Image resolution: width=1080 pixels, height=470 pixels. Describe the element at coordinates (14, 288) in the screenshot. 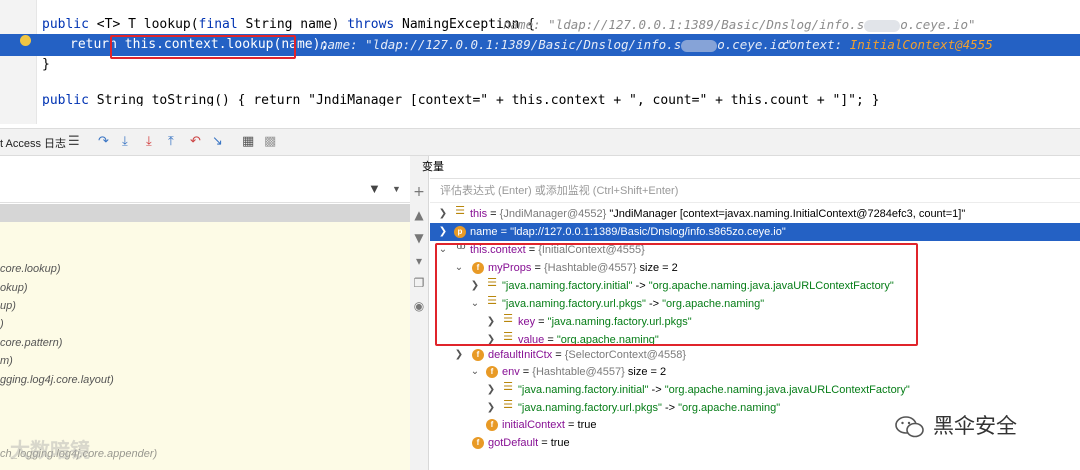

I see `frame-item: okup)` at that location.